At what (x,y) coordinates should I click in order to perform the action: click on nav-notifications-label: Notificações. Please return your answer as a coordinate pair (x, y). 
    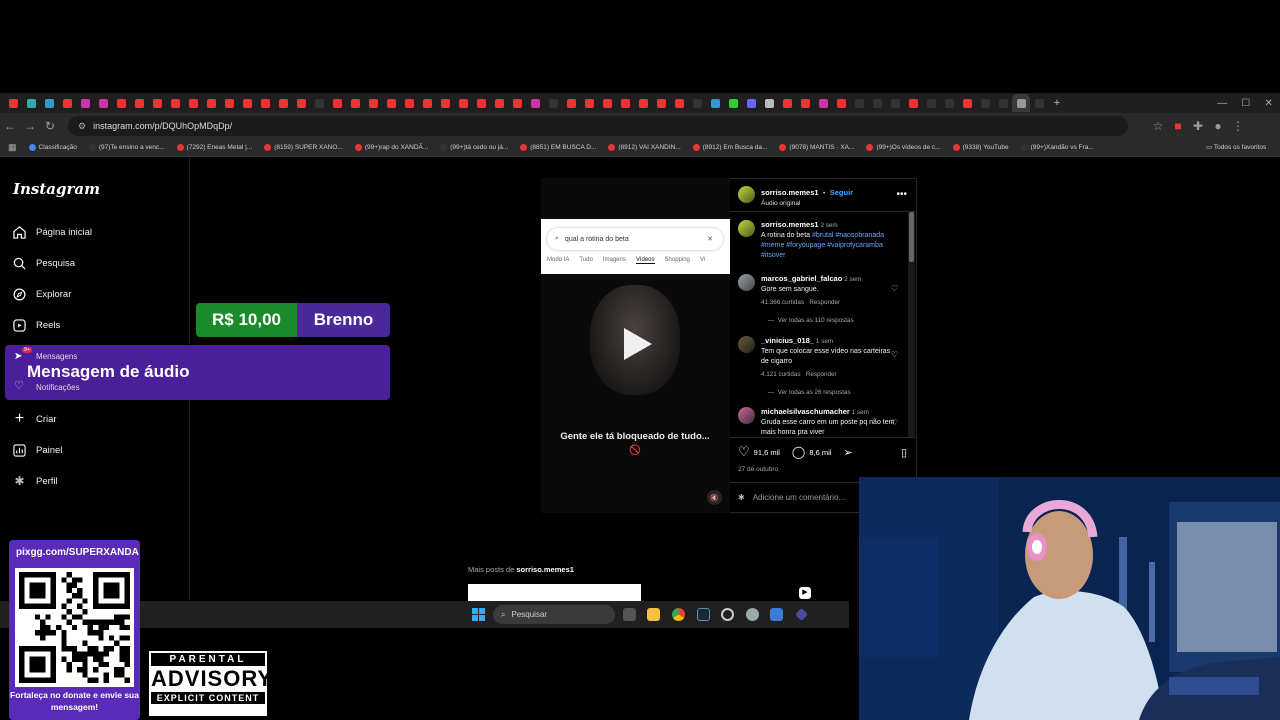
    Looking at the image, I should click on (58, 387).